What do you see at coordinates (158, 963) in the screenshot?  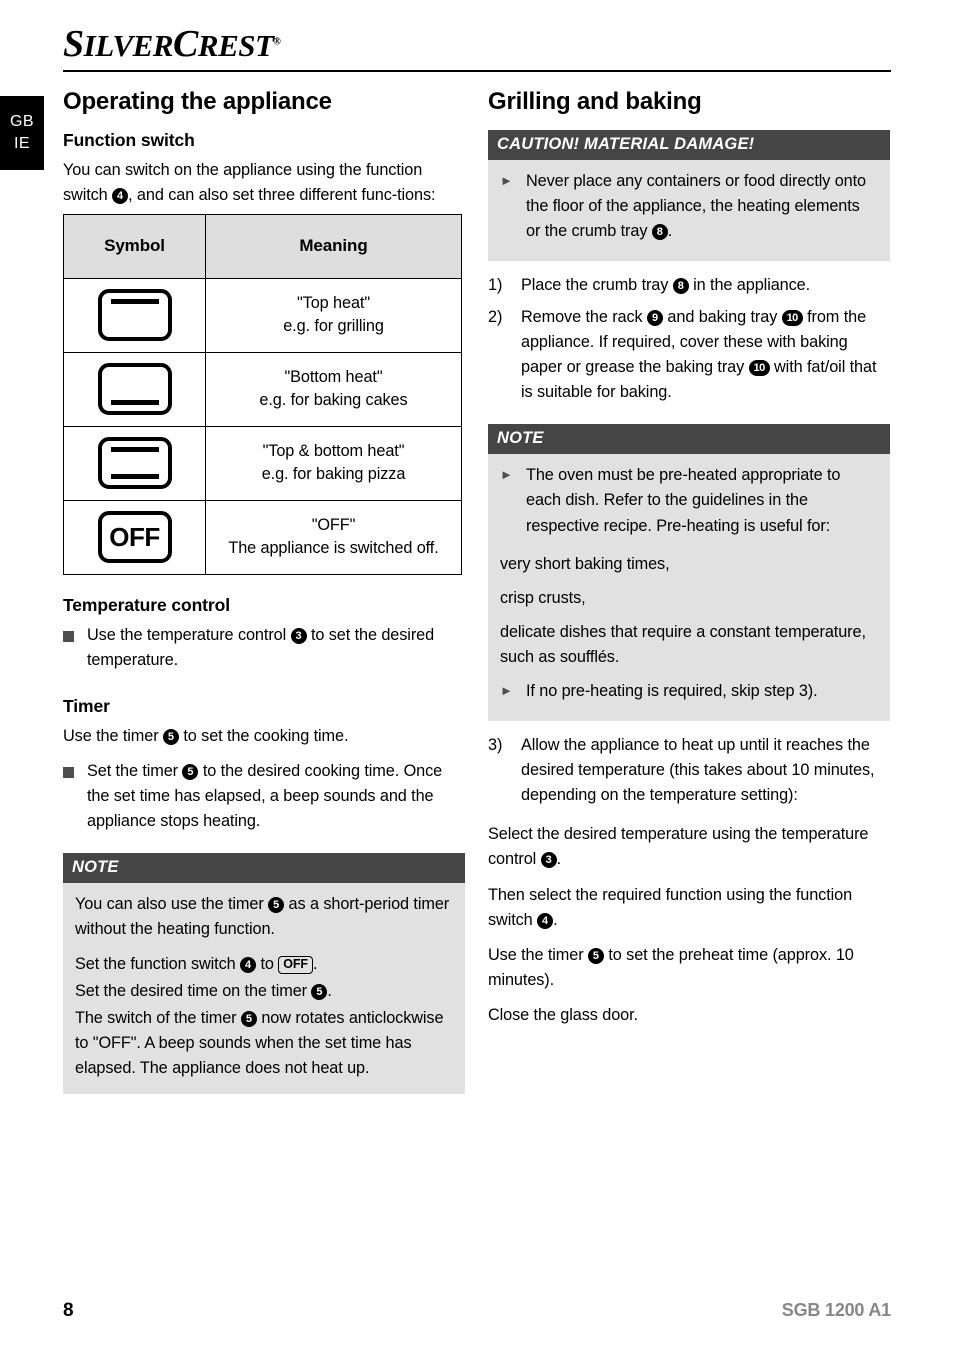 I see `note-sub1-a: Set the function switch` at bounding box center [158, 963].